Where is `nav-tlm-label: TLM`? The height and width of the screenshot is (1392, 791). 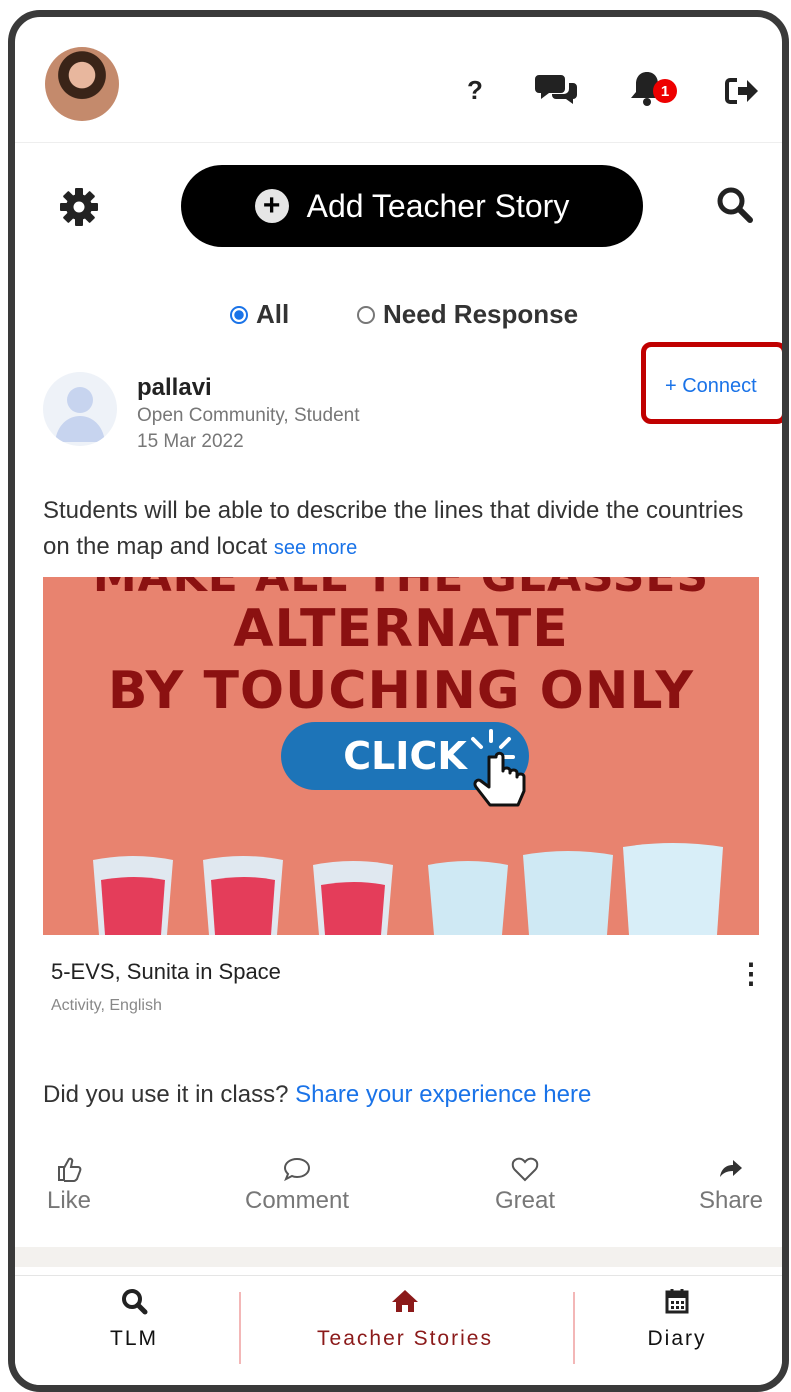
nav-tlm-label: TLM is located at coordinates (134, 1338).